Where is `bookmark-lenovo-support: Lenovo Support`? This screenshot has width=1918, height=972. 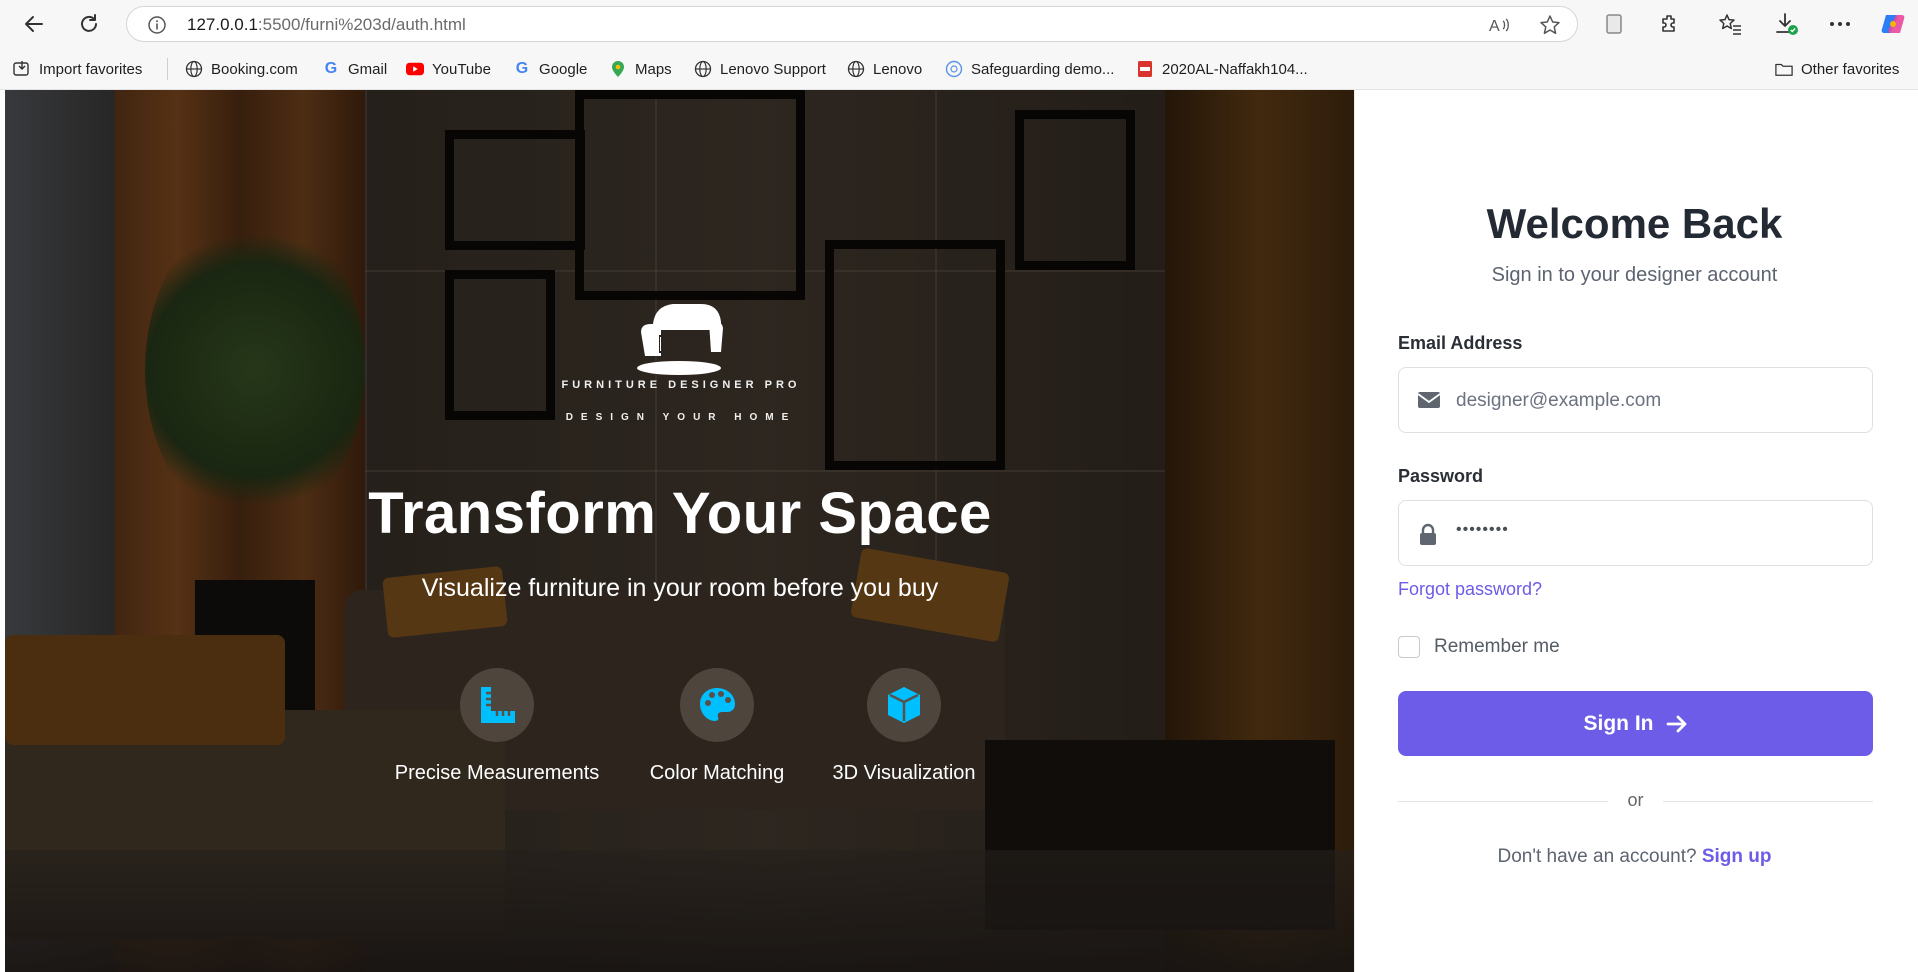 bookmark-lenovo-support: Lenovo Support is located at coordinates (760, 69).